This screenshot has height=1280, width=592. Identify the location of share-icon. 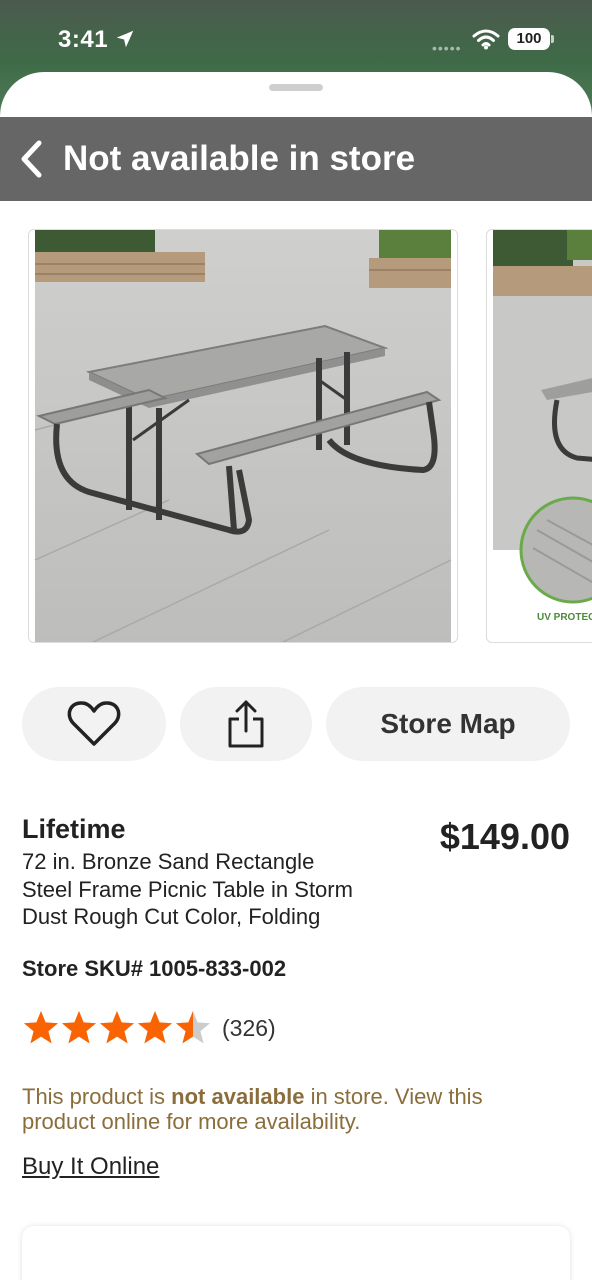
(246, 724).